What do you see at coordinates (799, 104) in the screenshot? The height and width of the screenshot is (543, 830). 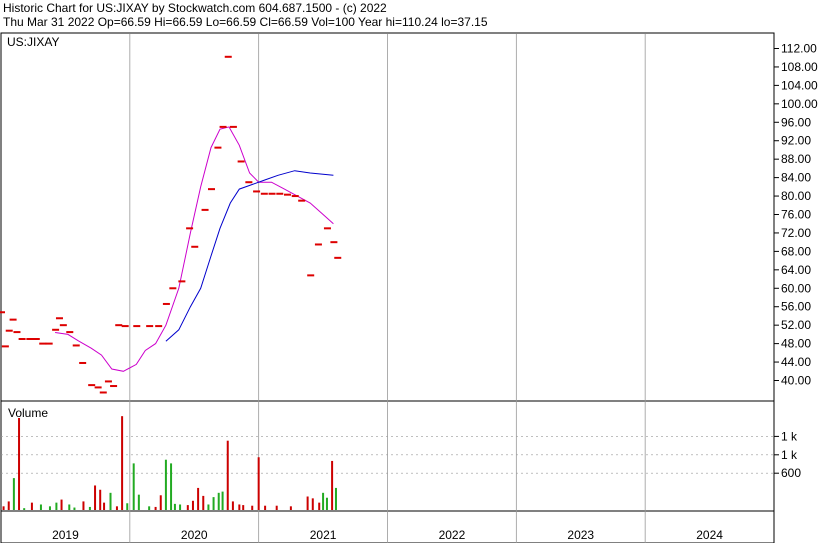 I see `price-tick-label: 100.00` at bounding box center [799, 104].